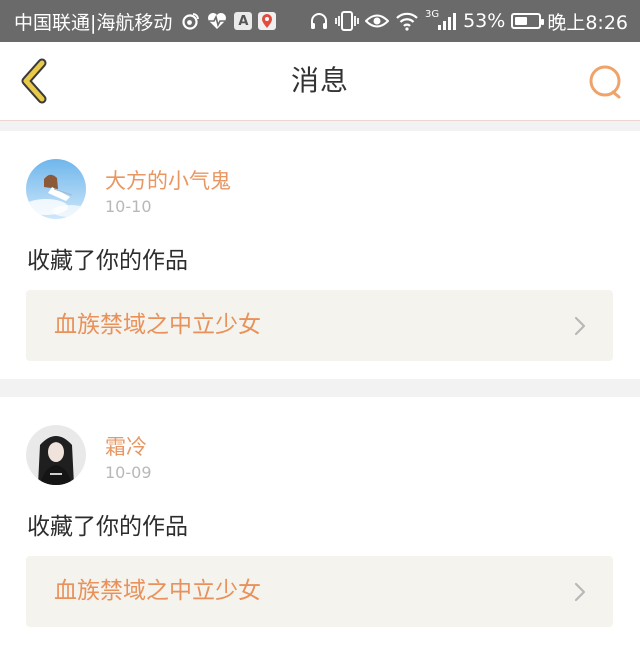  Describe the element at coordinates (376, 21) in the screenshot. I see `eye-icon` at that location.